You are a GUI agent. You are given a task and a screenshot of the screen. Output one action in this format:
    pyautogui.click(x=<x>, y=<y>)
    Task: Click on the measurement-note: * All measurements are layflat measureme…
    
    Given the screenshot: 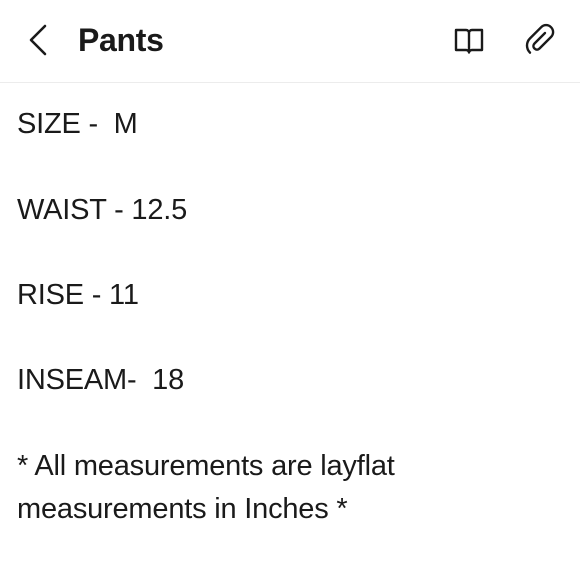 What is the action you would take?
    pyautogui.click(x=206, y=487)
    